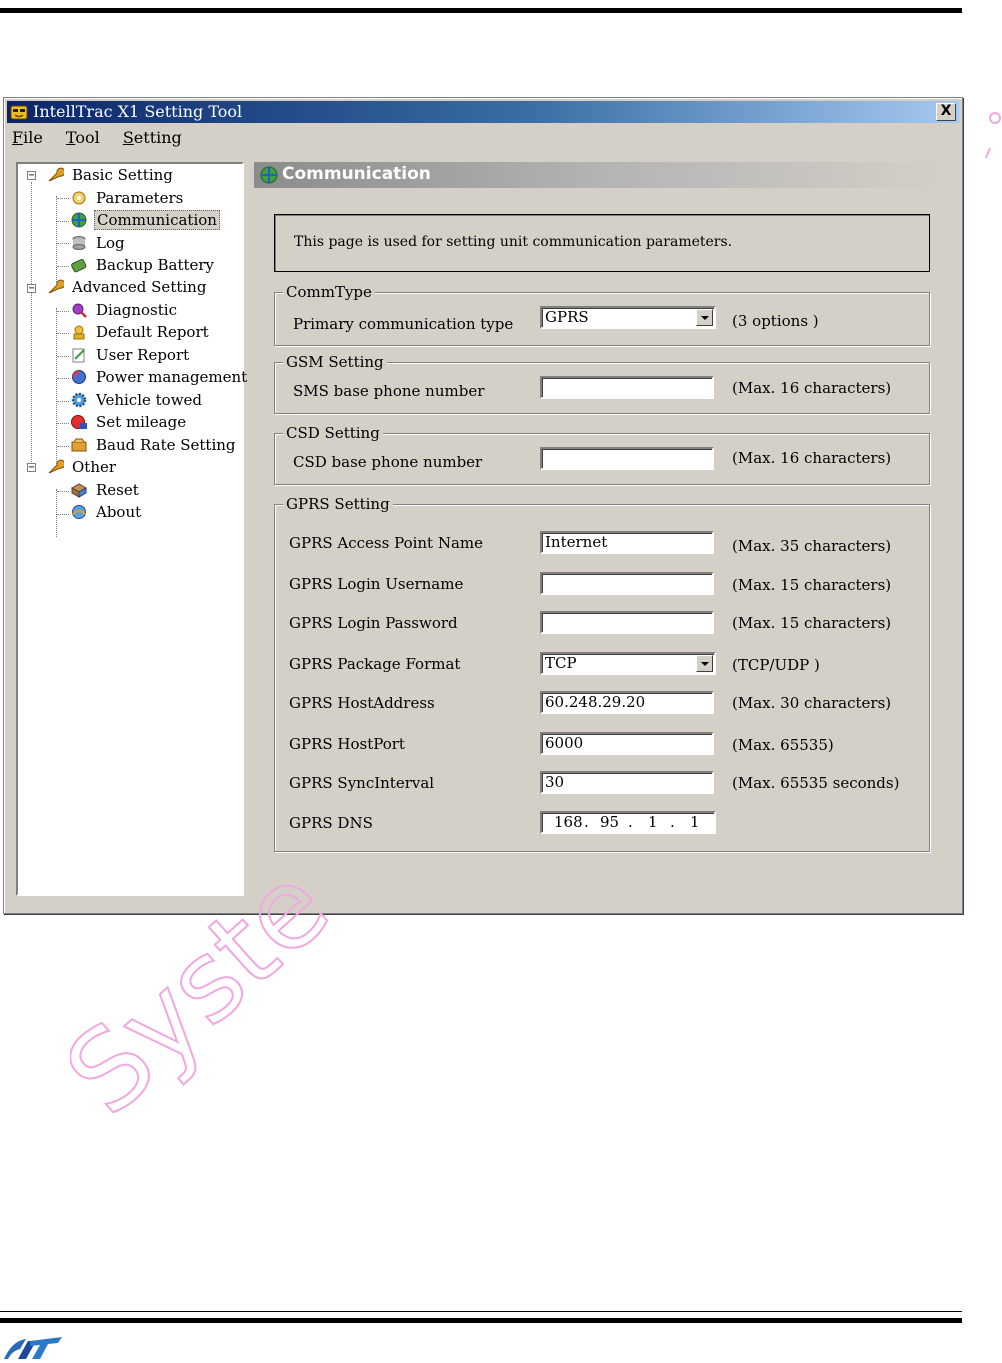  What do you see at coordinates (31, 289) in the screenshot?
I see `expander-advanced: −` at bounding box center [31, 289].